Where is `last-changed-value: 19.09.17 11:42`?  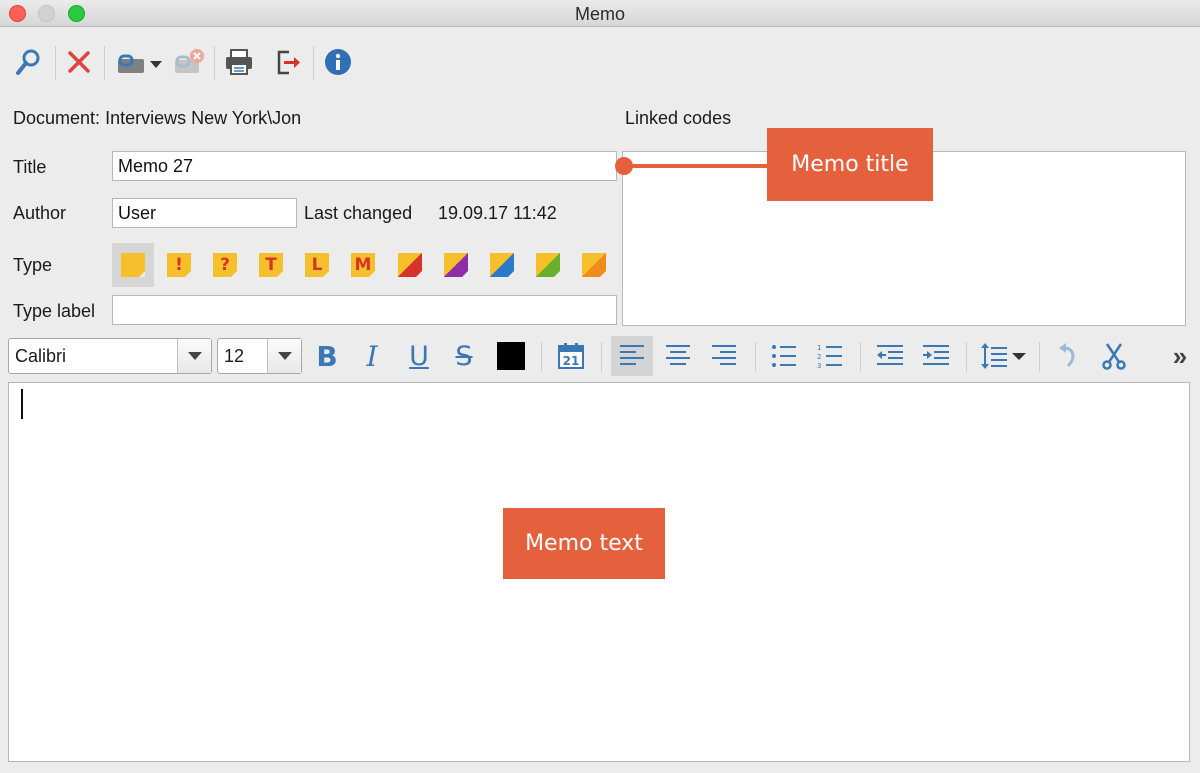
last-changed-value: 19.09.17 11:42 is located at coordinates (497, 213).